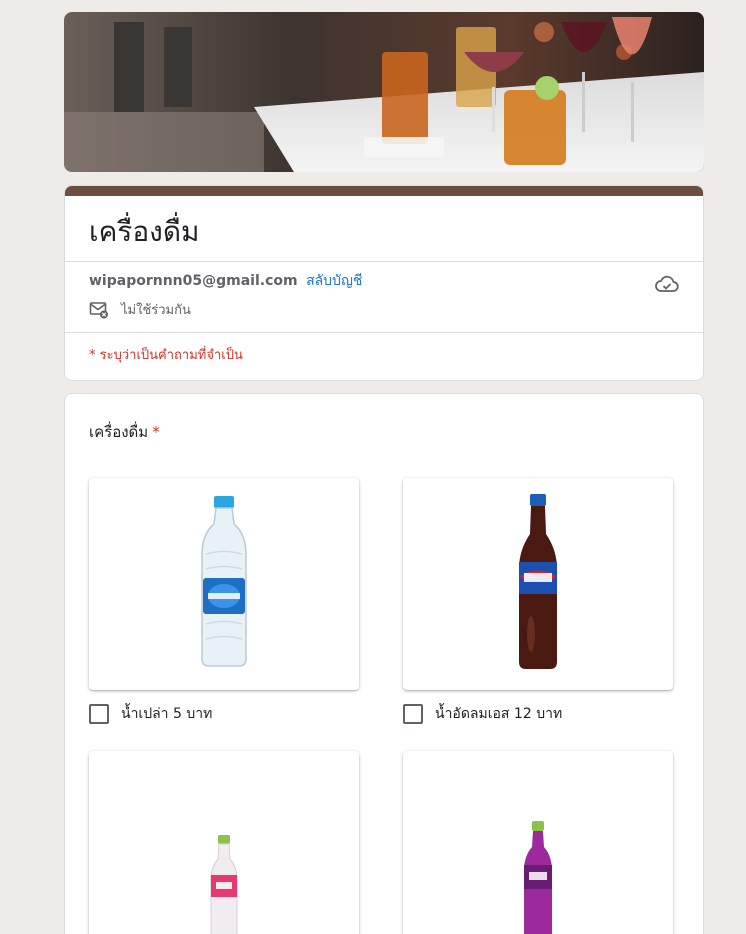 The width and height of the screenshot is (746, 934). I want to click on option-purple-soda, so click(538, 842).